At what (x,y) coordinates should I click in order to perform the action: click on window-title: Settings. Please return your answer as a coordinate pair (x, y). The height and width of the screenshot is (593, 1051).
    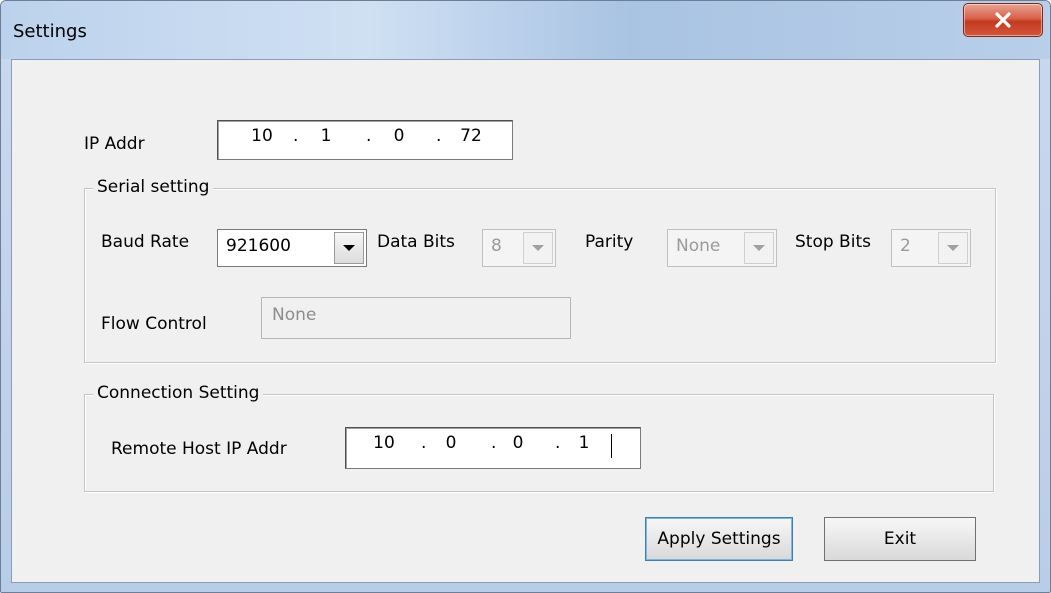
    Looking at the image, I should click on (50, 31).